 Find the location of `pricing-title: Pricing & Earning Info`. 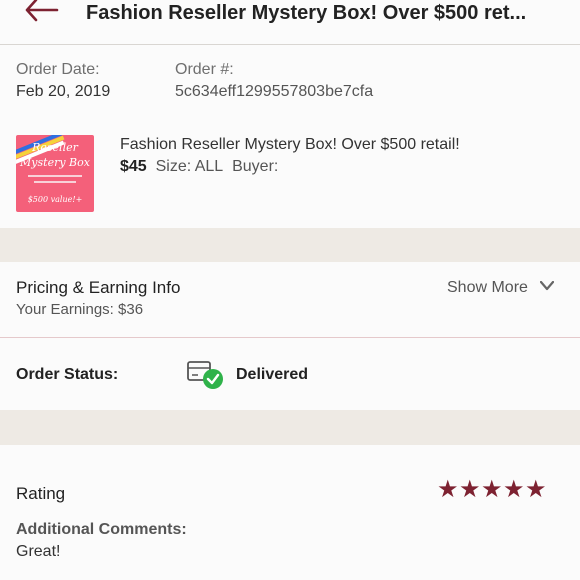

pricing-title: Pricing & Earning Info is located at coordinates (98, 287).